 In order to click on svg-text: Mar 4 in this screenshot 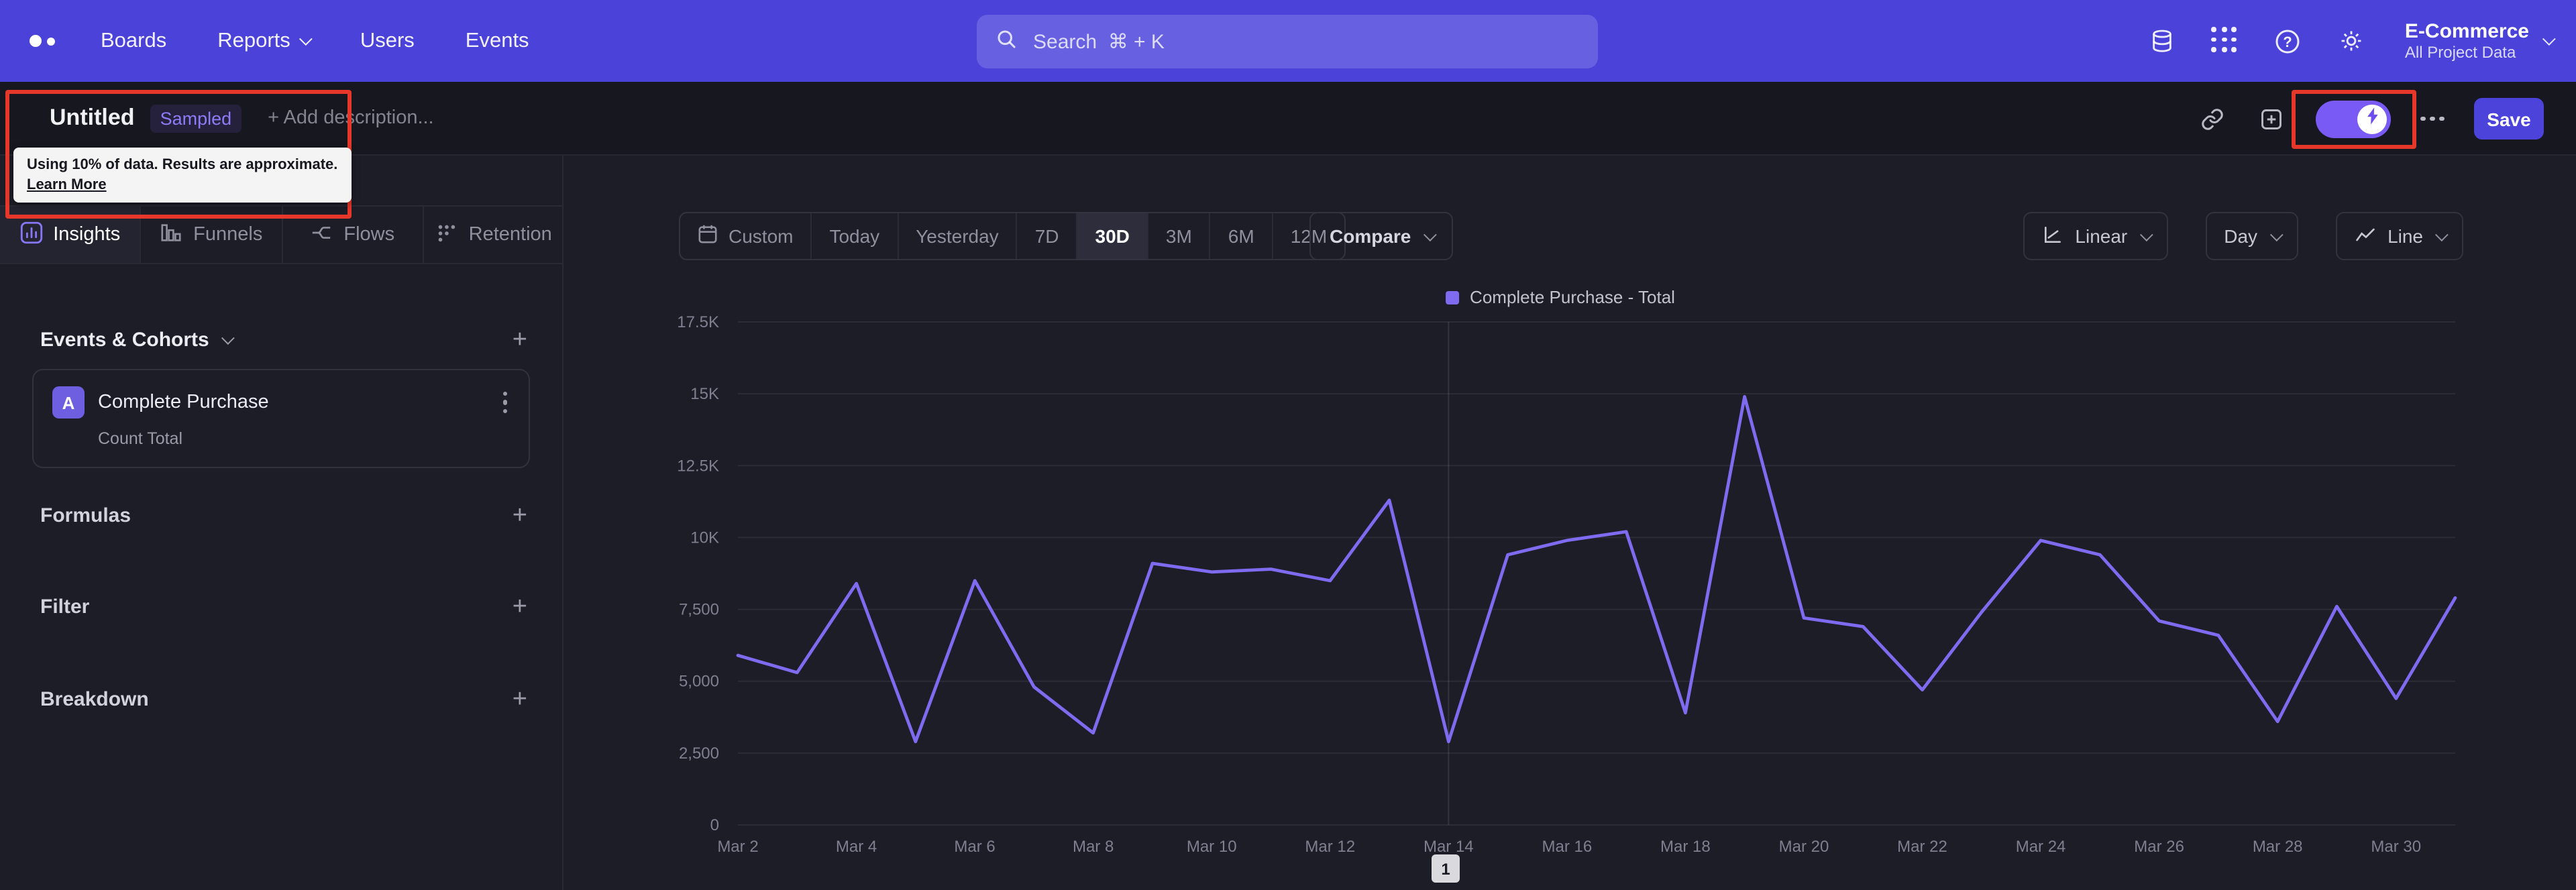, I will do `click(856, 847)`.